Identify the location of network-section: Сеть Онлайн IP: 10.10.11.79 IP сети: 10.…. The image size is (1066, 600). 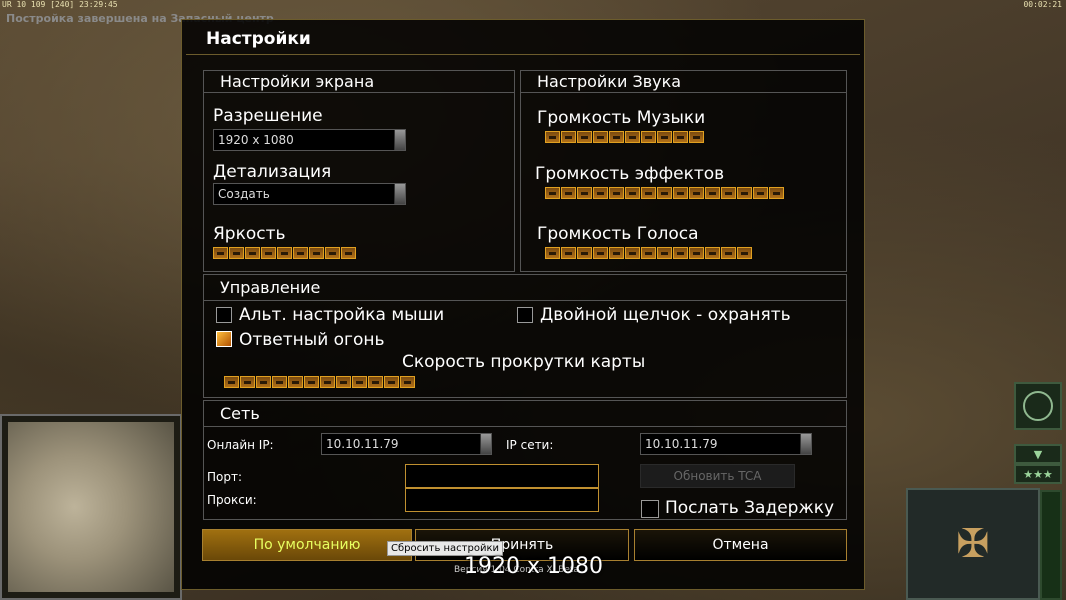
(525, 460).